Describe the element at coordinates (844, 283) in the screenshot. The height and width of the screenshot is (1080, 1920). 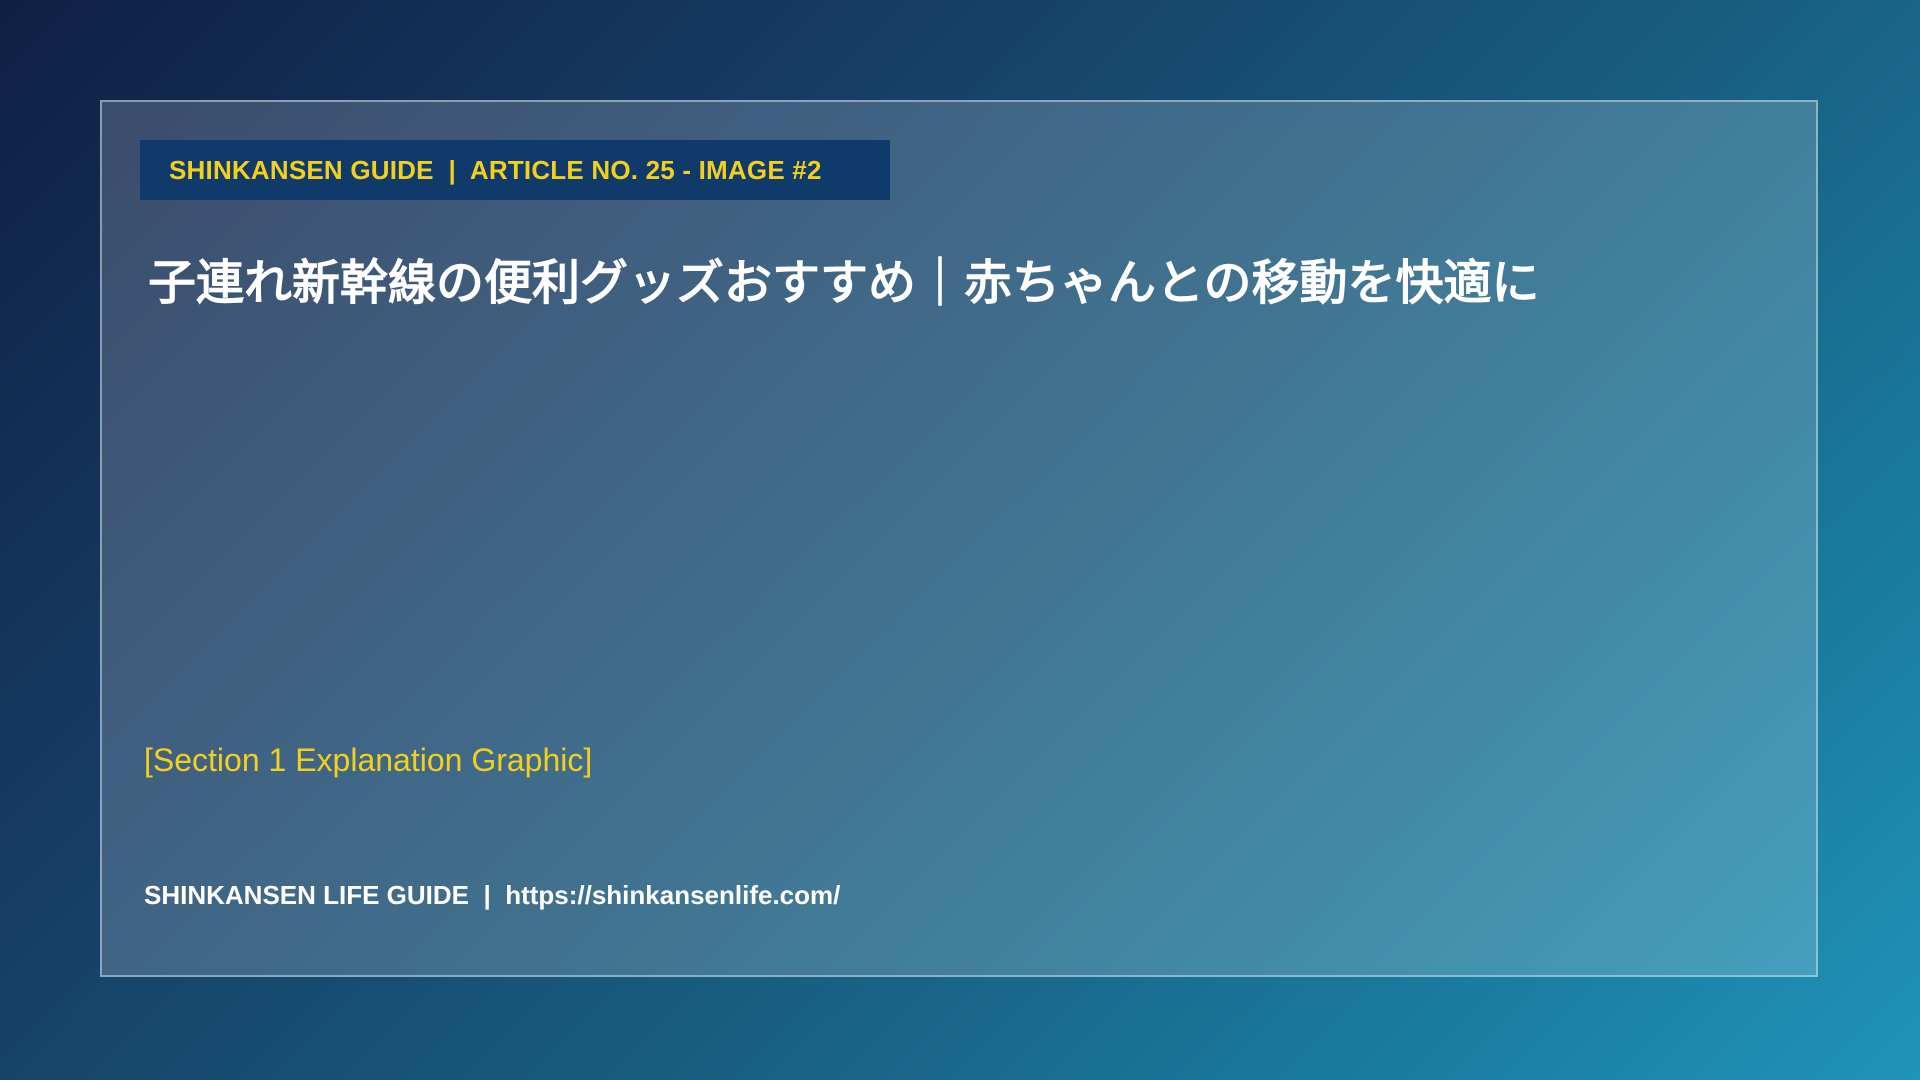
I see `page-title: 子連れ新幹線の便利グッズおすすめ｜赤ちゃんとの移動を快適に` at that location.